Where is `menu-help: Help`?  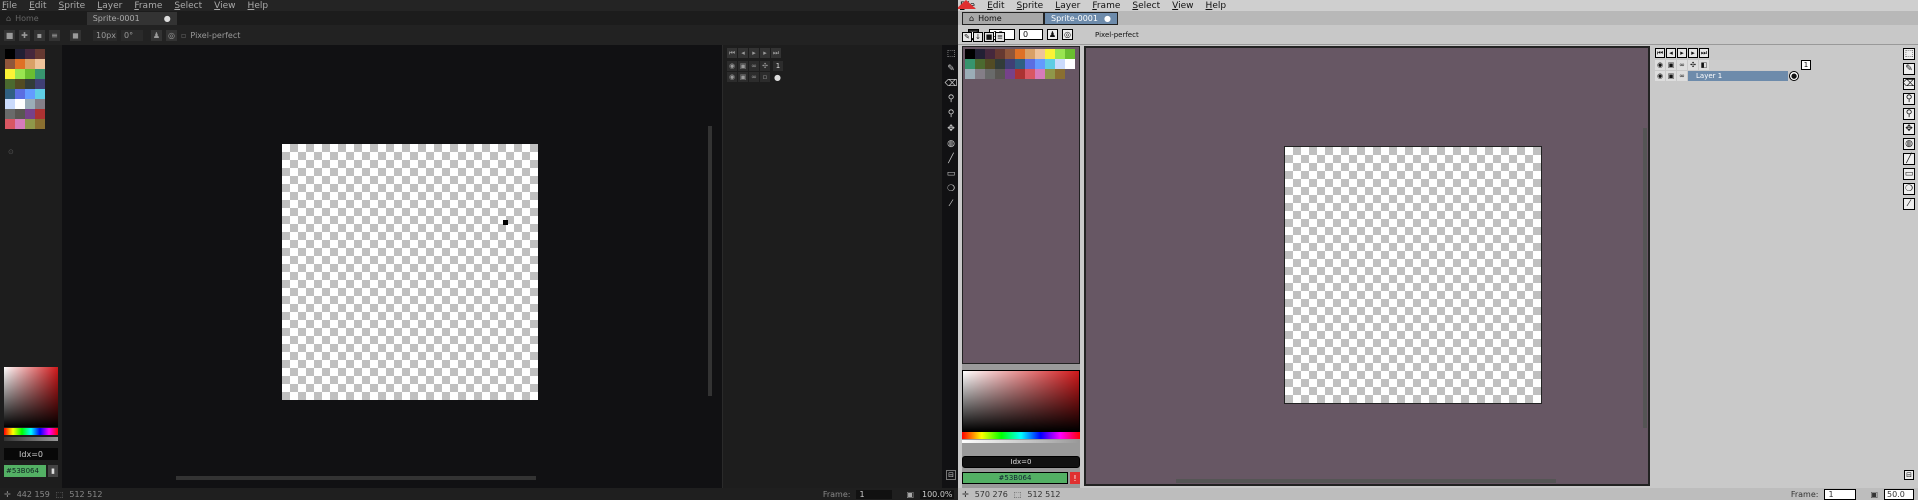
menu-help: Help is located at coordinates (257, 6).